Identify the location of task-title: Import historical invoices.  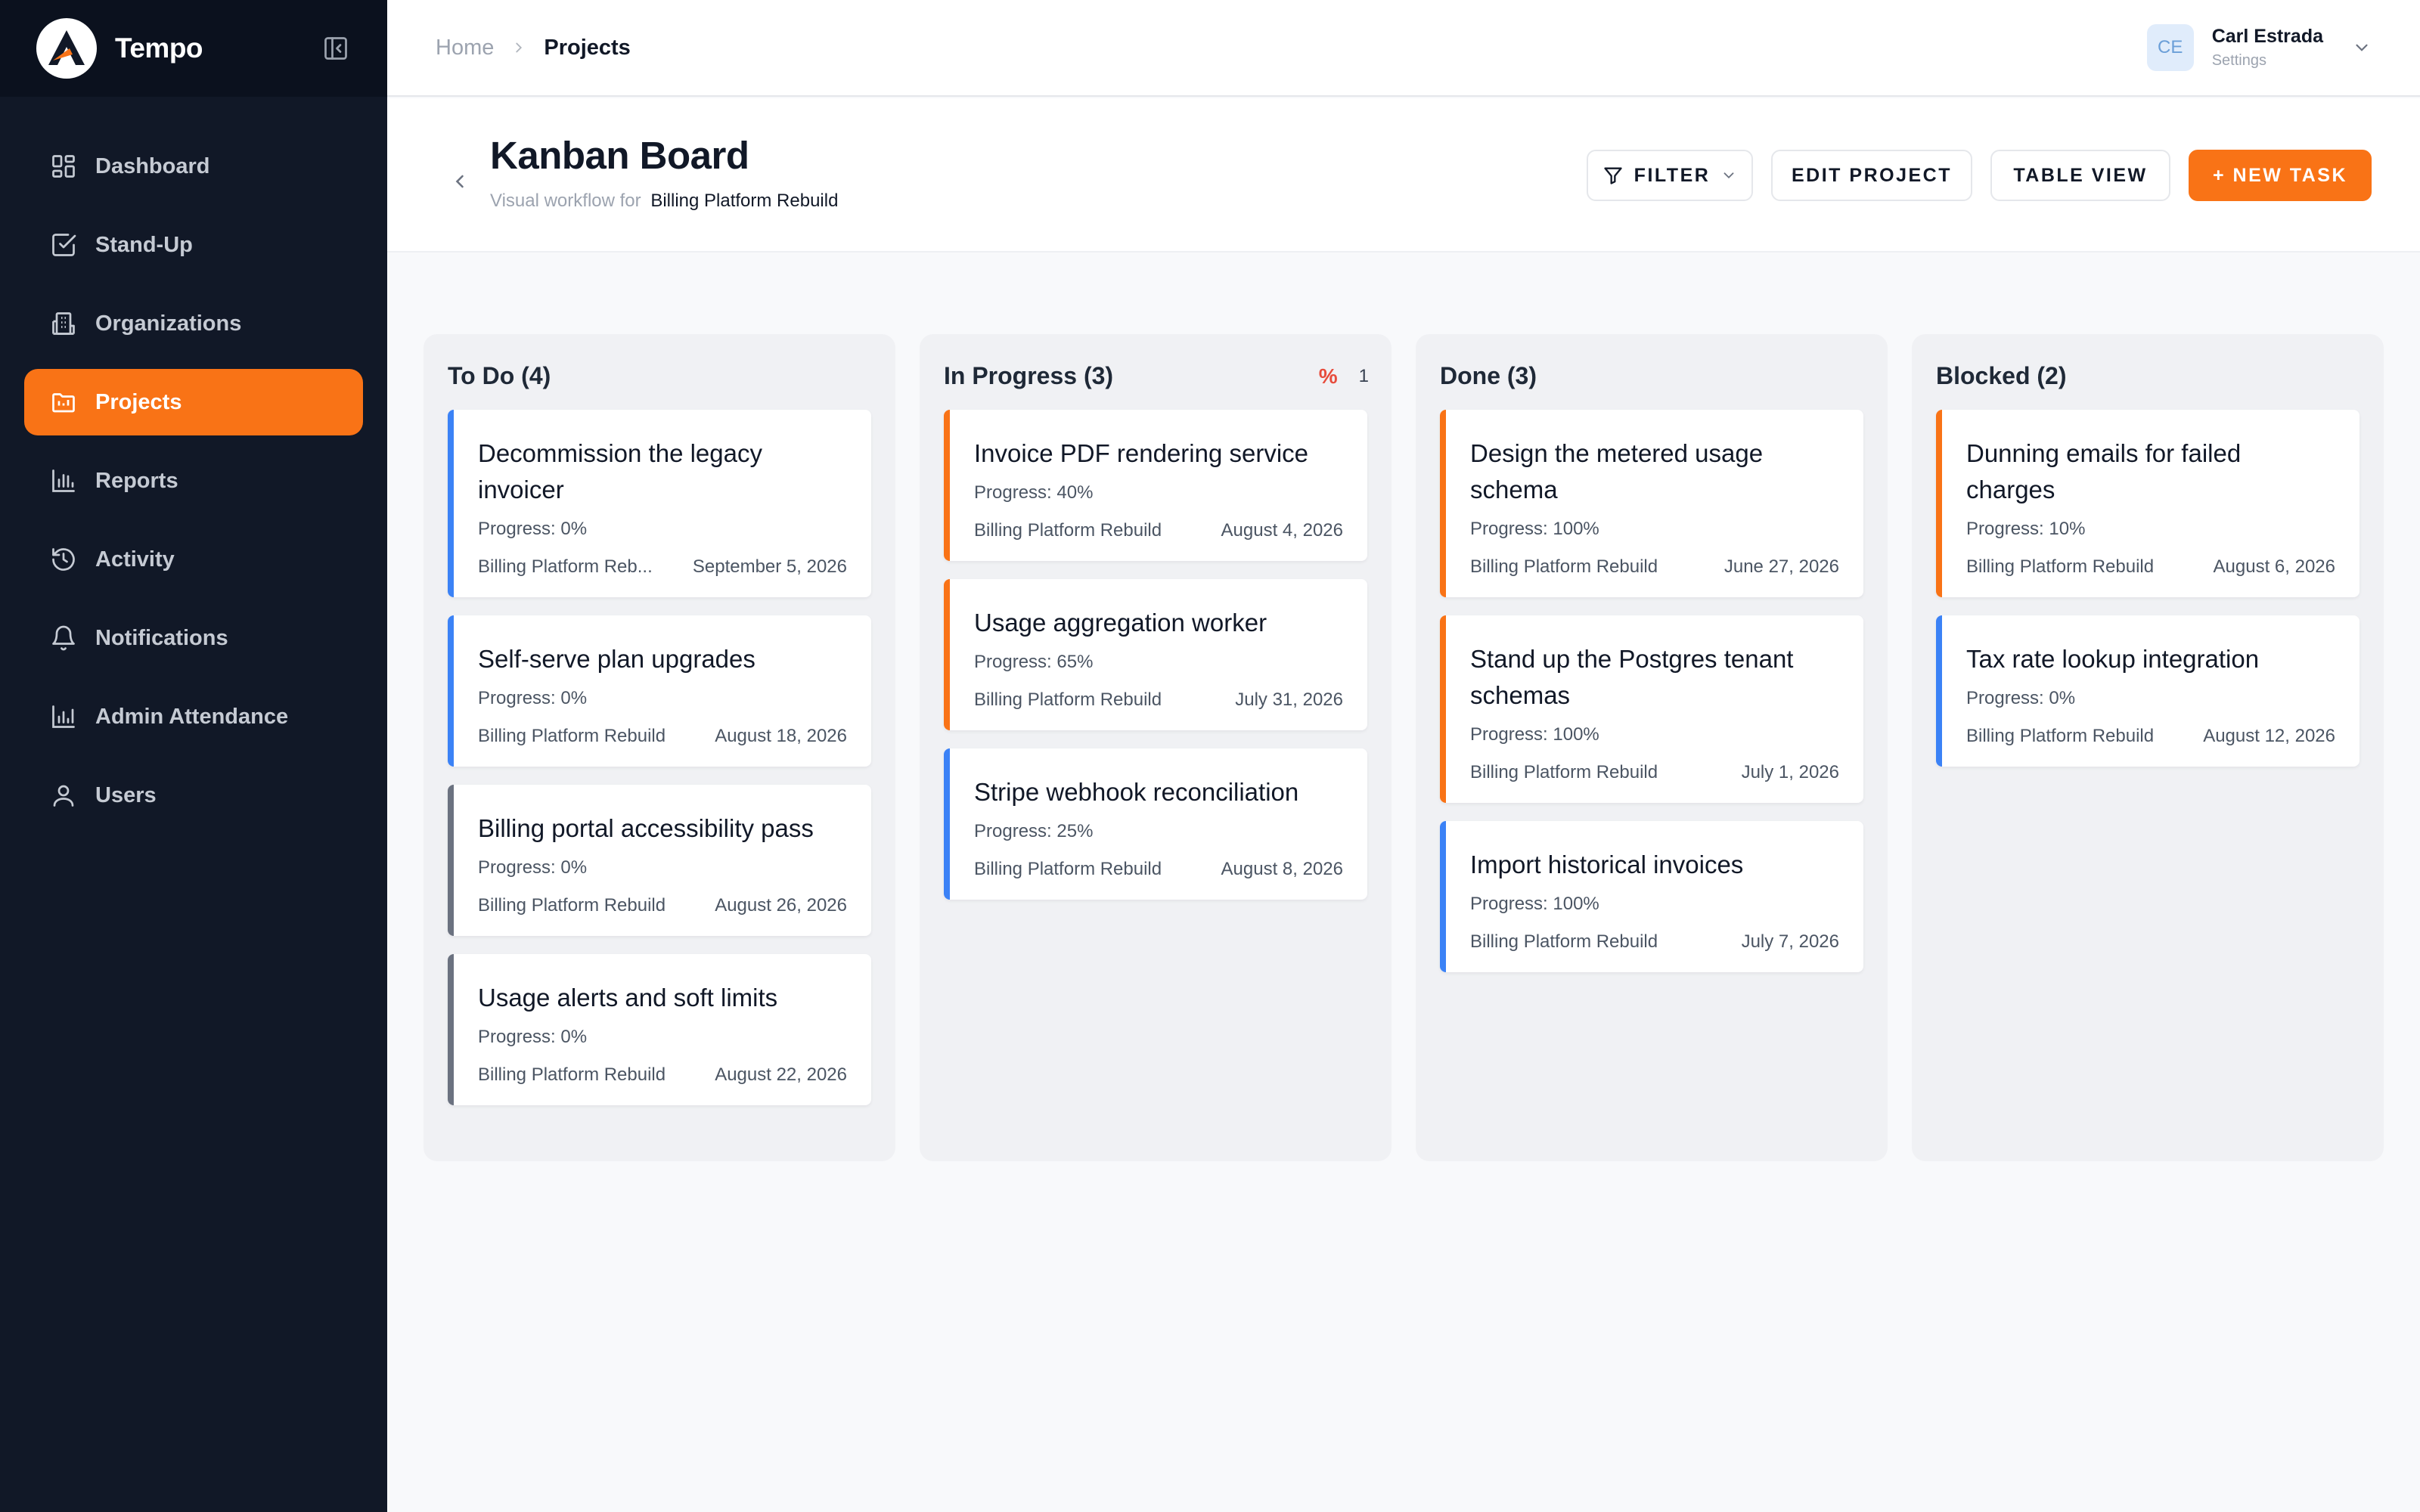
(1607, 864).